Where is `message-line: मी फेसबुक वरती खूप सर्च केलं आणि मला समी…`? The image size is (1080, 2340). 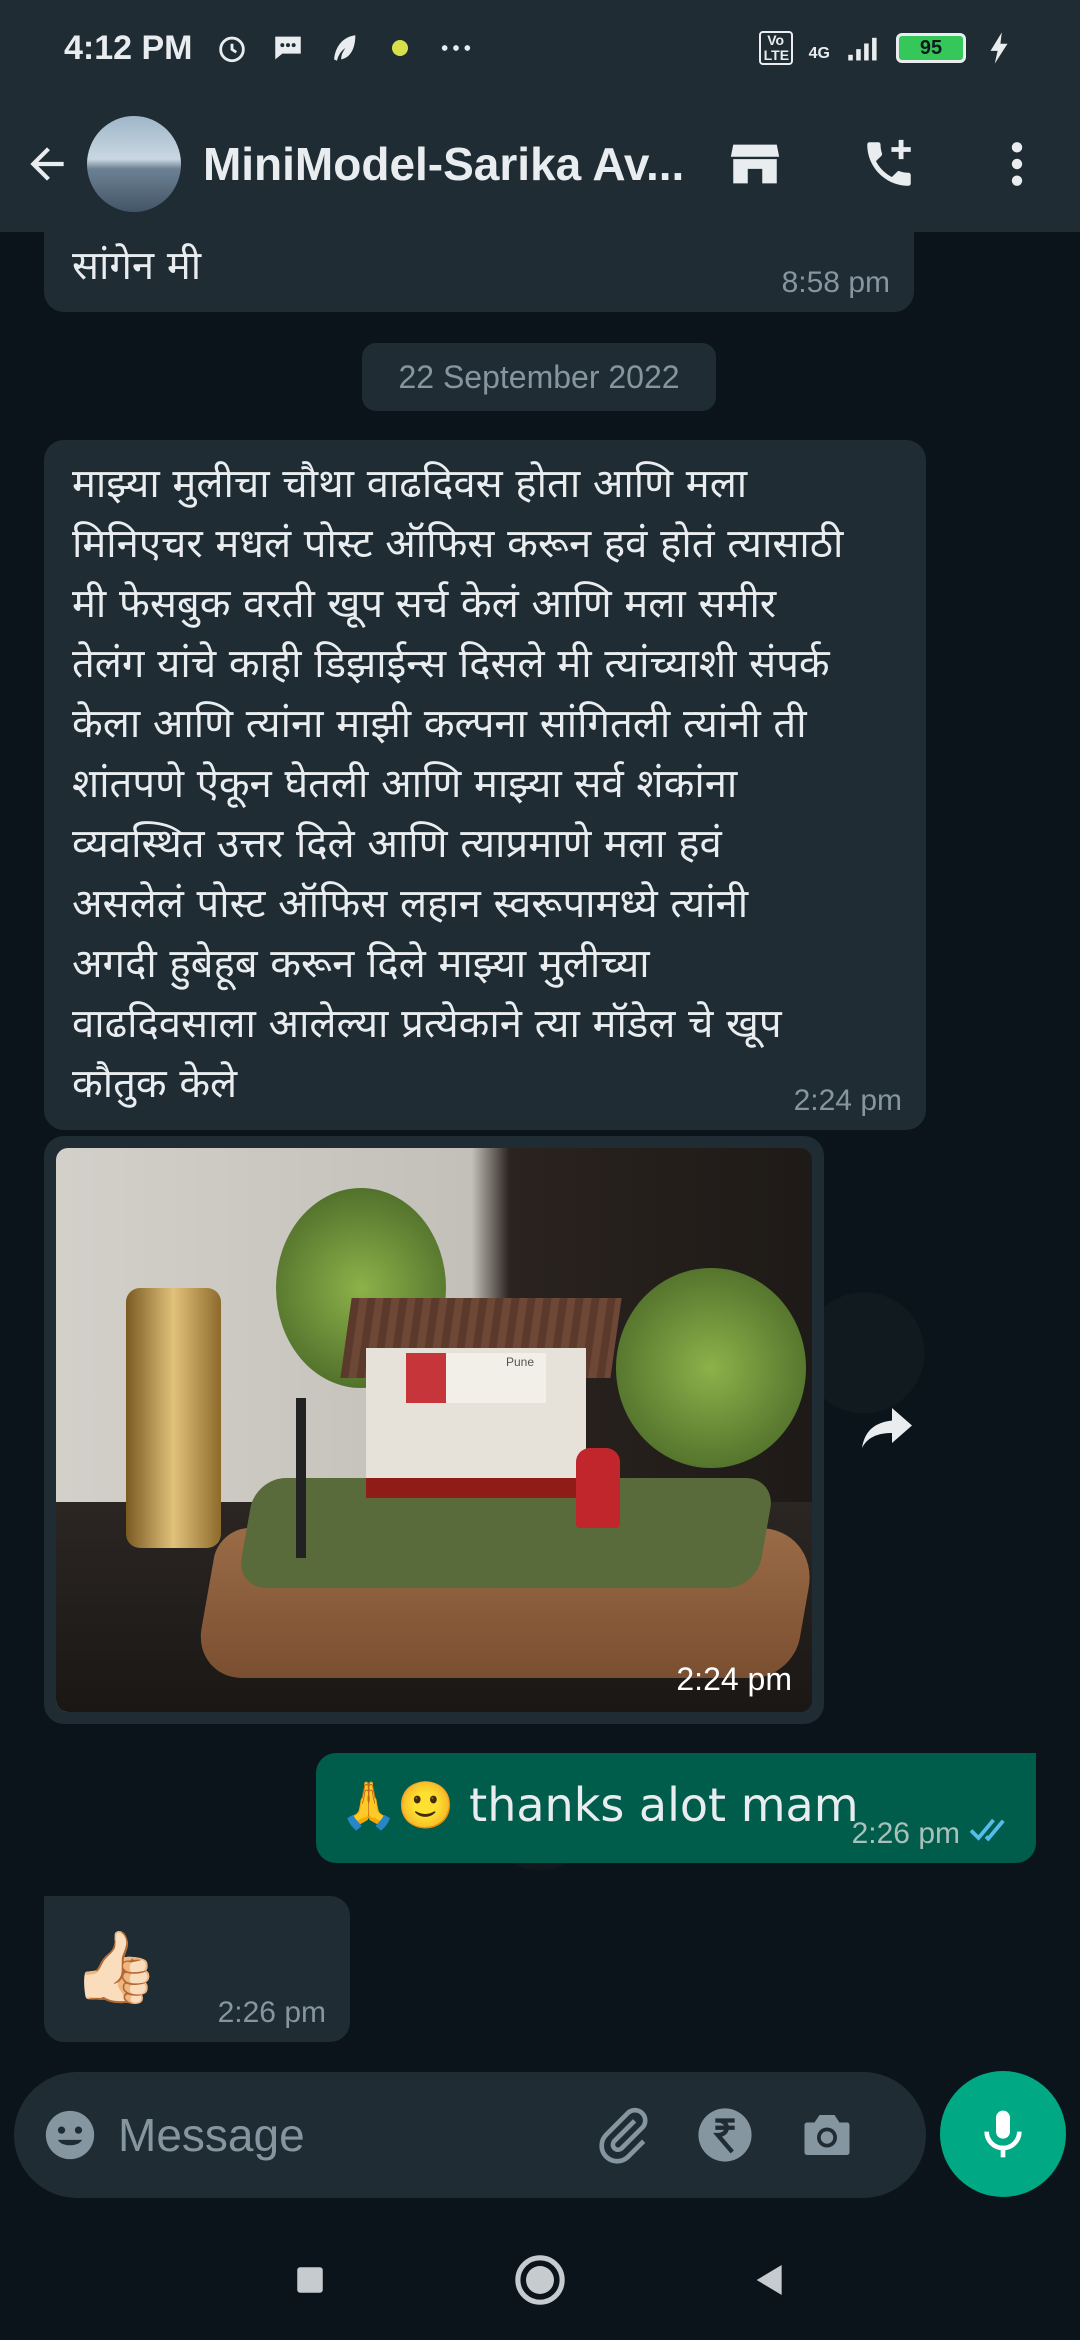 message-line: मी फेसबुक वरती खूप सर्च केलं आणि मला समी… is located at coordinates (424, 604).